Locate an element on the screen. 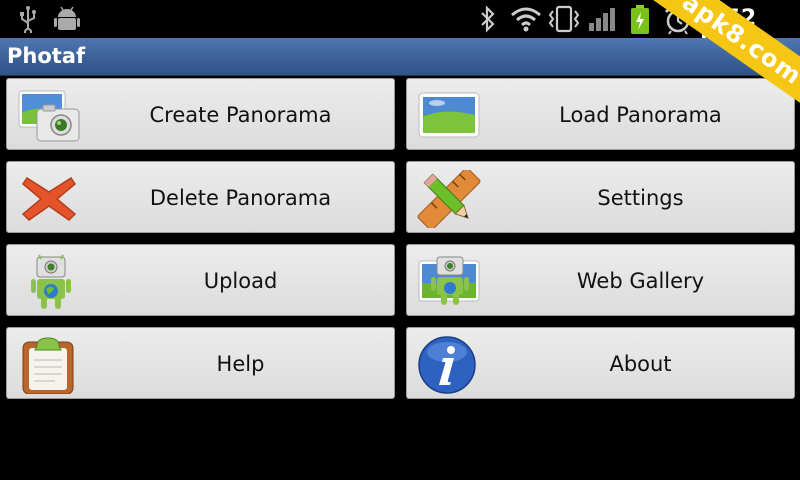 Image resolution: width=800 pixels, height=480 pixels. upload-button: Upload is located at coordinates (200, 280).